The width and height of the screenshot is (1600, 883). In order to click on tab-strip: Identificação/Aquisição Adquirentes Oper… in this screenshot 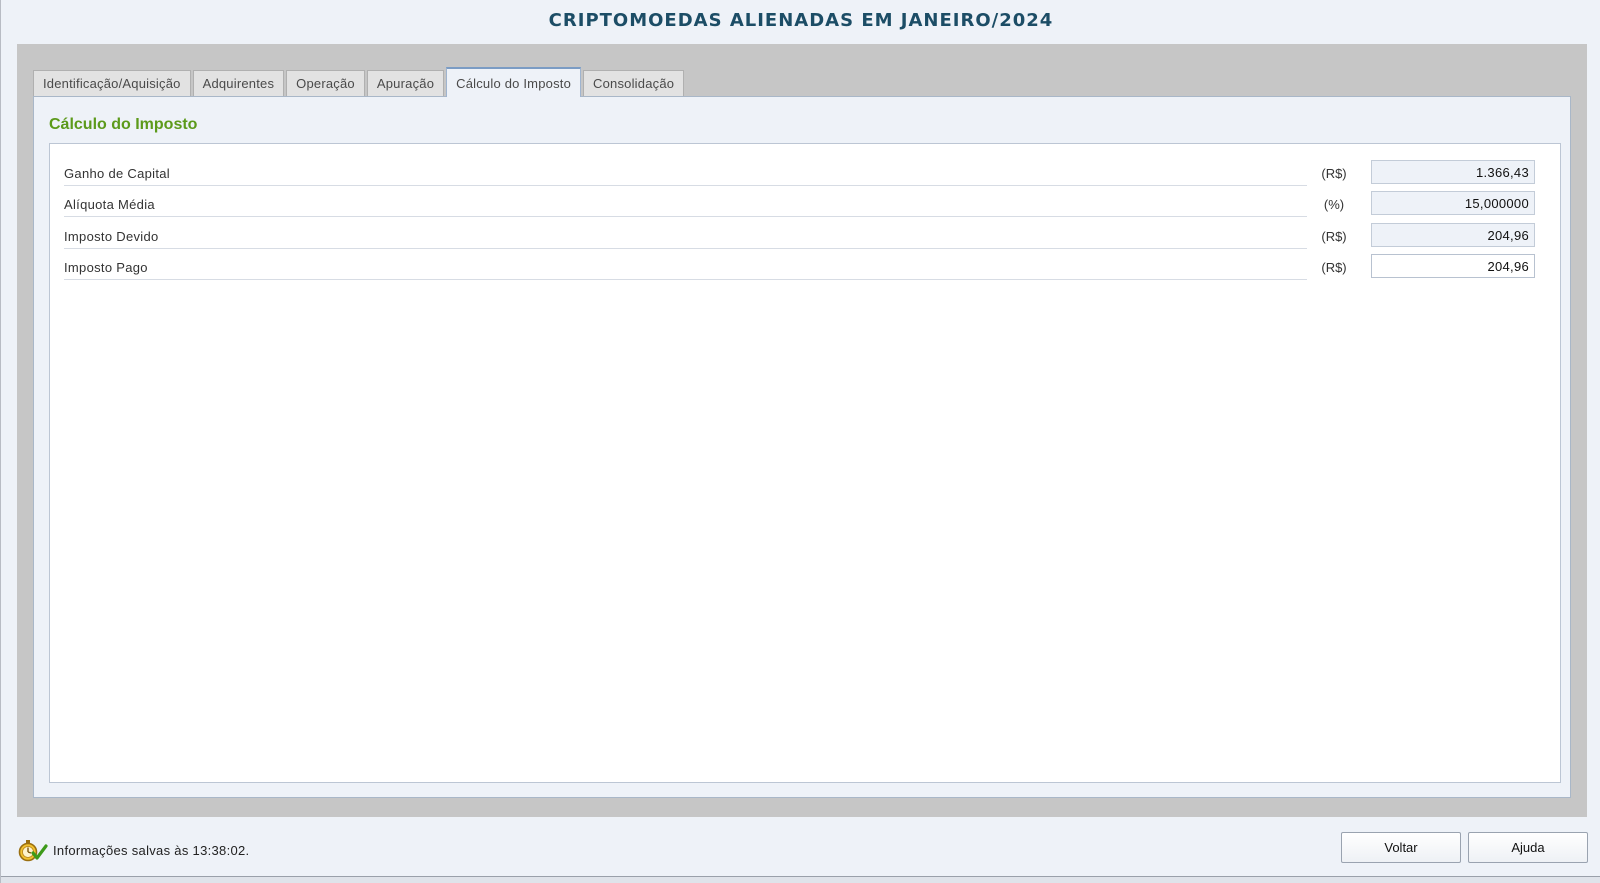, I will do `click(359, 82)`.